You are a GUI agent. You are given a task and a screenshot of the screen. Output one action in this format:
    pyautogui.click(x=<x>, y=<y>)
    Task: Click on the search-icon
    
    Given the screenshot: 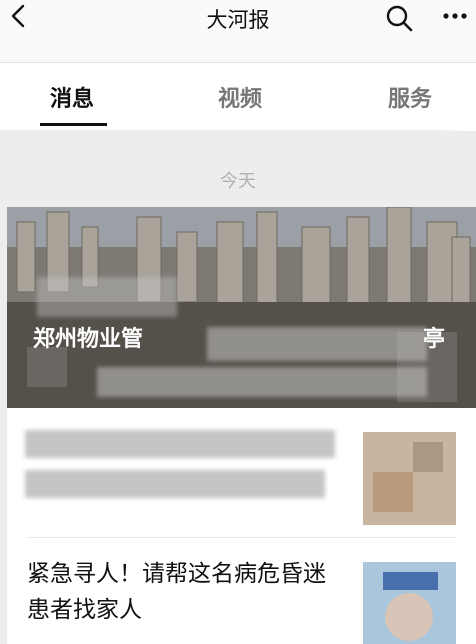 What is the action you would take?
    pyautogui.click(x=399, y=18)
    